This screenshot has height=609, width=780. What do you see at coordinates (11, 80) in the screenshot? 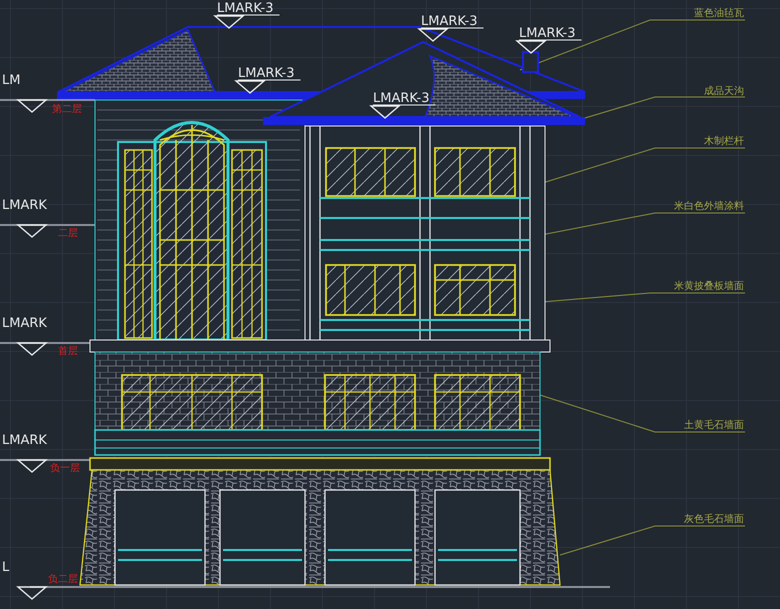
I see `level-label: LM` at bounding box center [11, 80].